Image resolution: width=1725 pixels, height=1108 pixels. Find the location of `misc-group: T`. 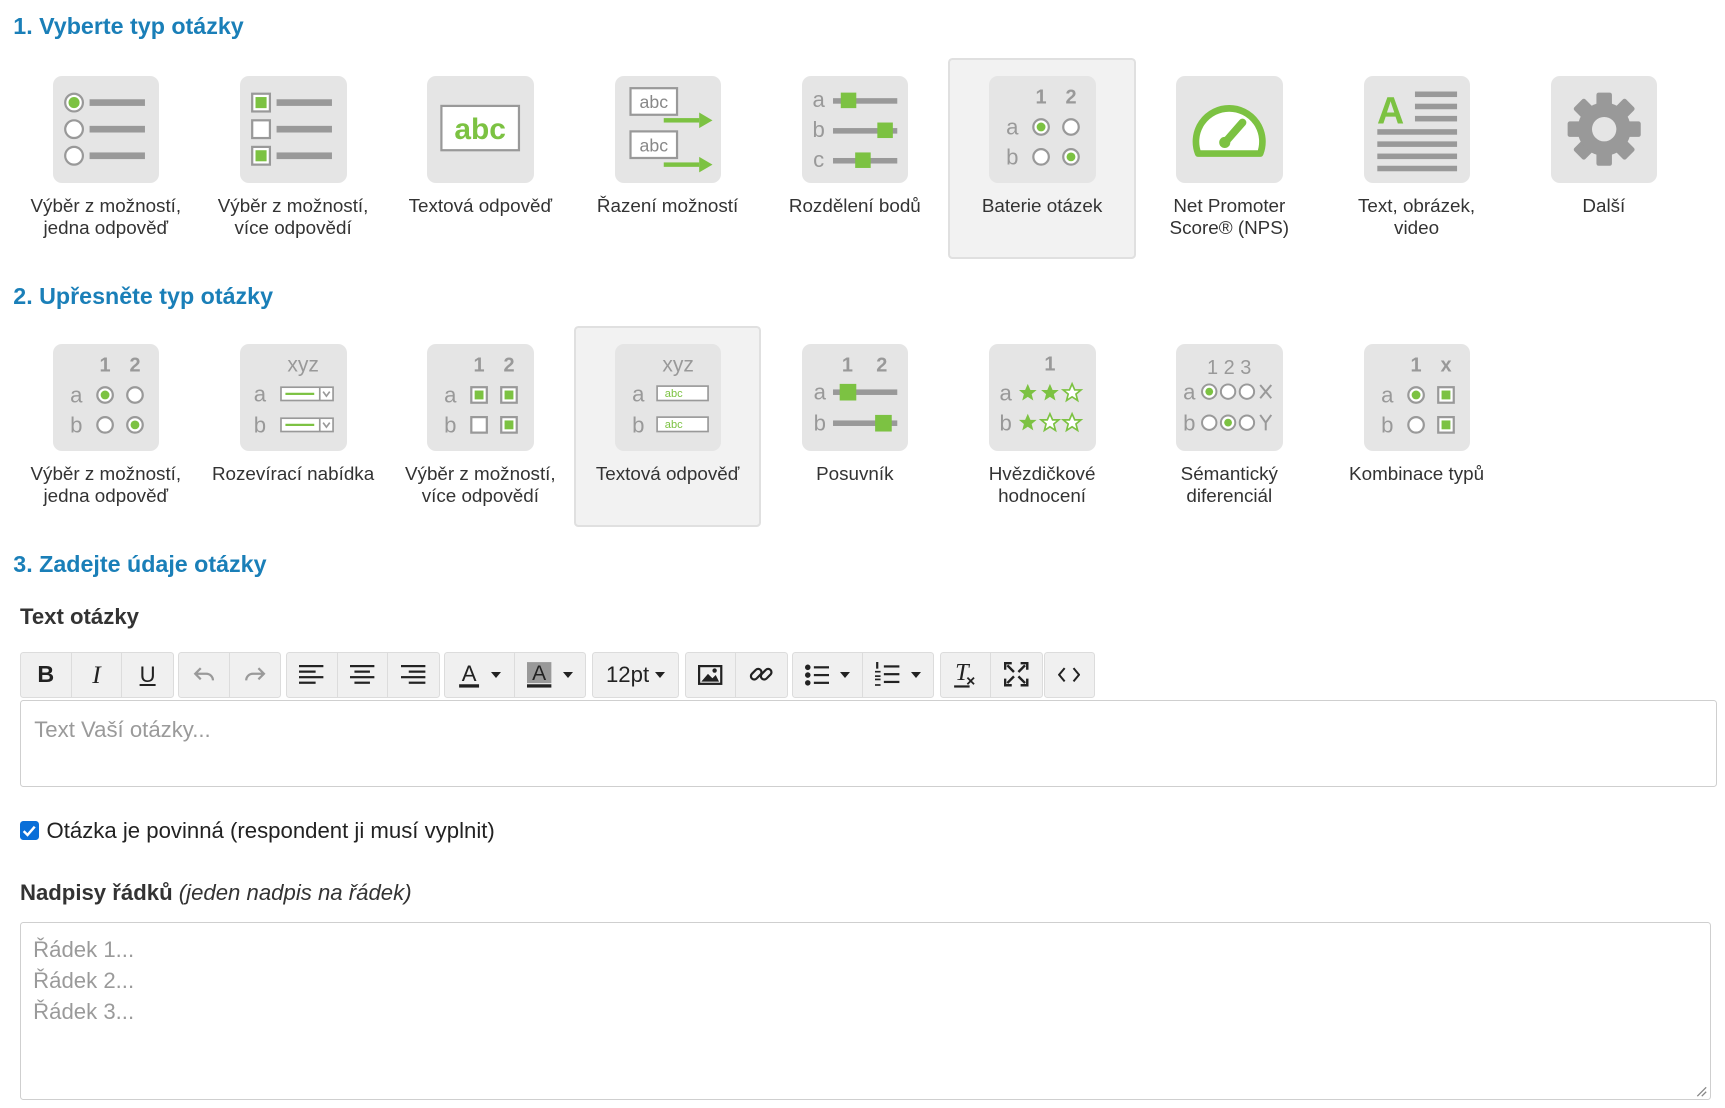

misc-group: T is located at coordinates (991, 675).